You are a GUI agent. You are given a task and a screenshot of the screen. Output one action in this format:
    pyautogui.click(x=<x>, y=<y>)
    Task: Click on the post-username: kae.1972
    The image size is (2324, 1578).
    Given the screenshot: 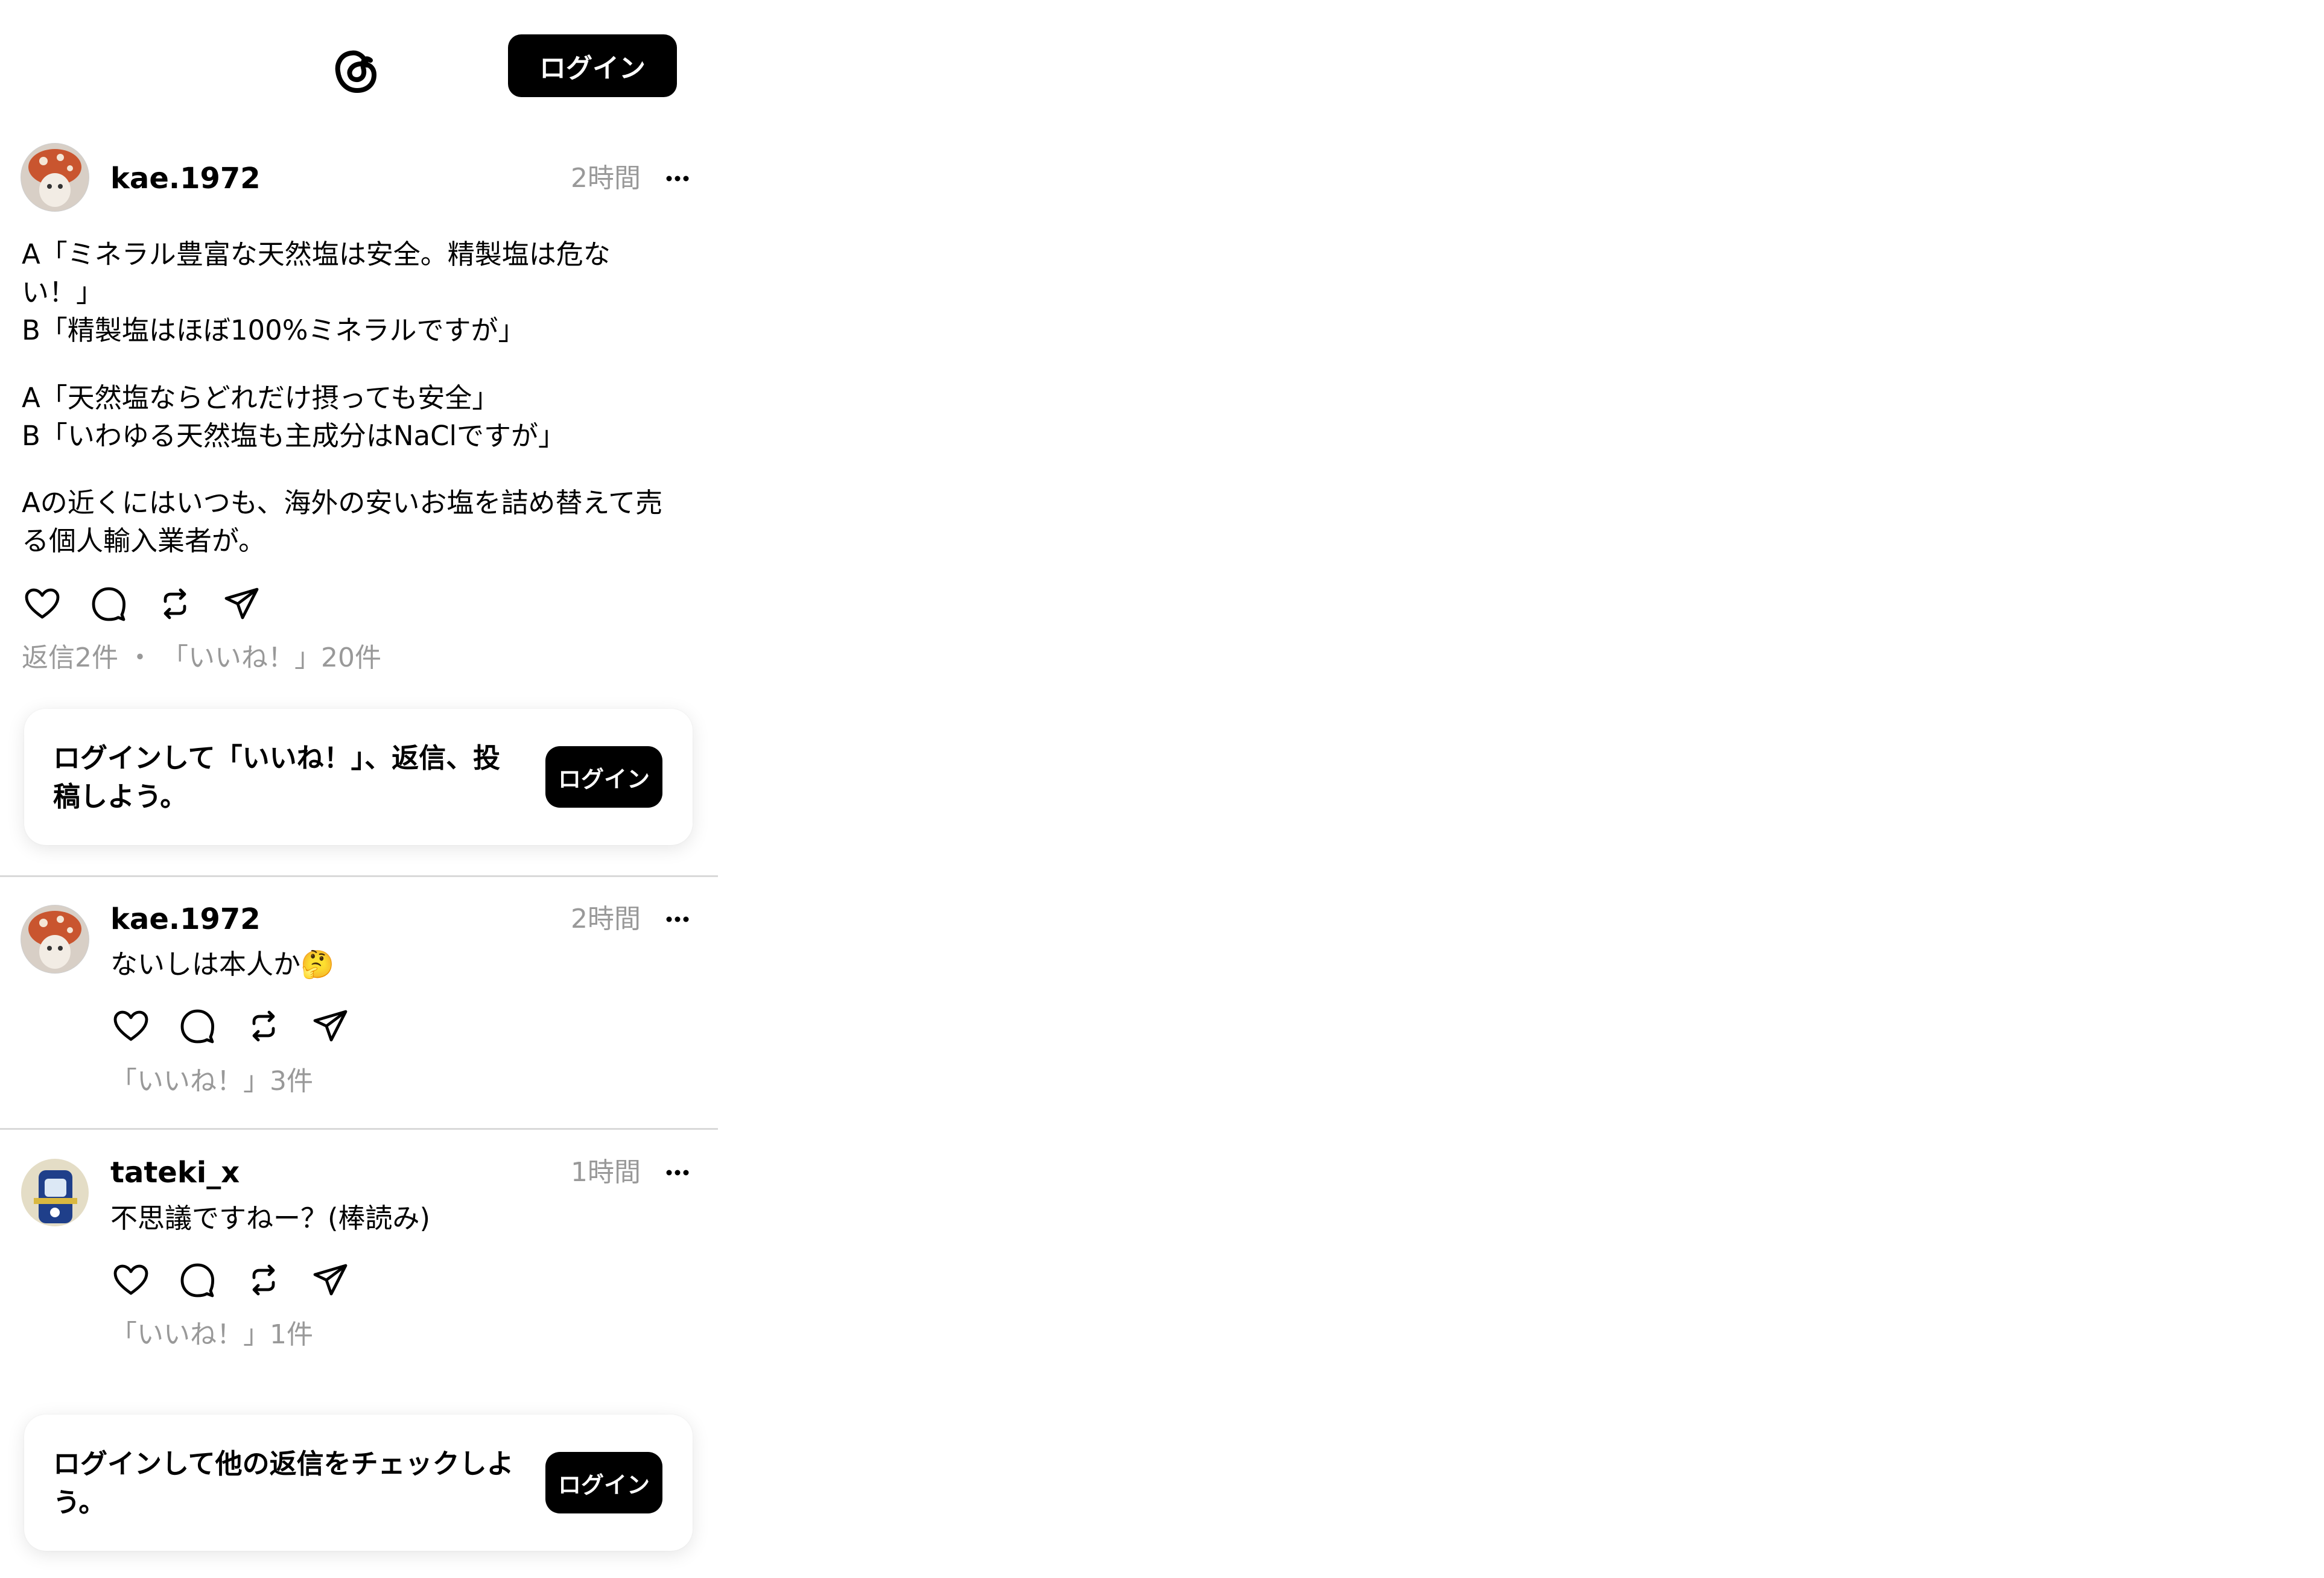 What is the action you would take?
    pyautogui.click(x=185, y=178)
    